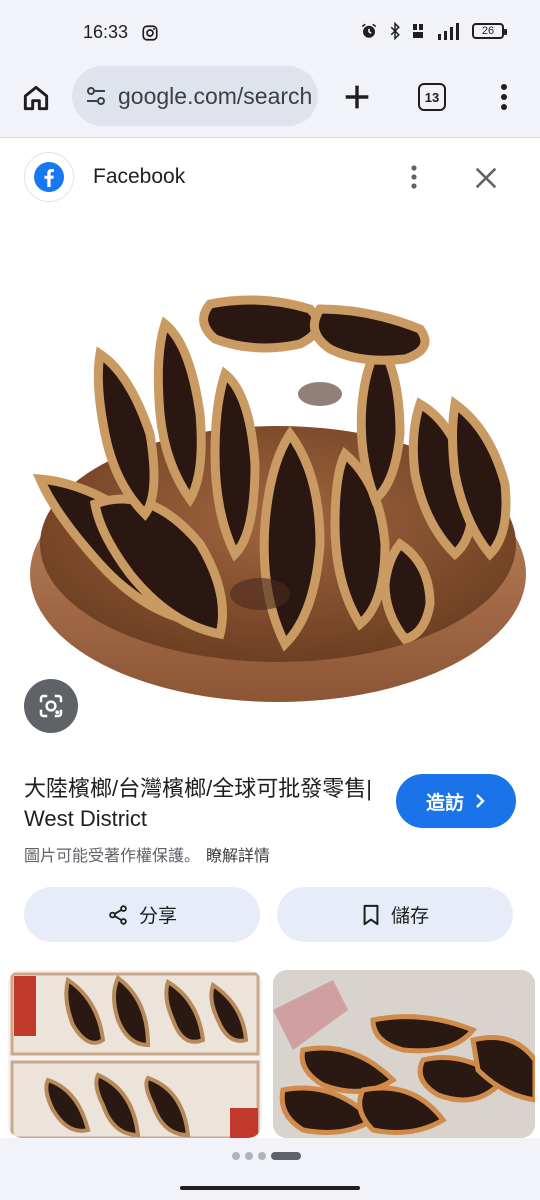 Image resolution: width=540 pixels, height=1200 pixels. I want to click on instagram-icon, so click(150, 33).